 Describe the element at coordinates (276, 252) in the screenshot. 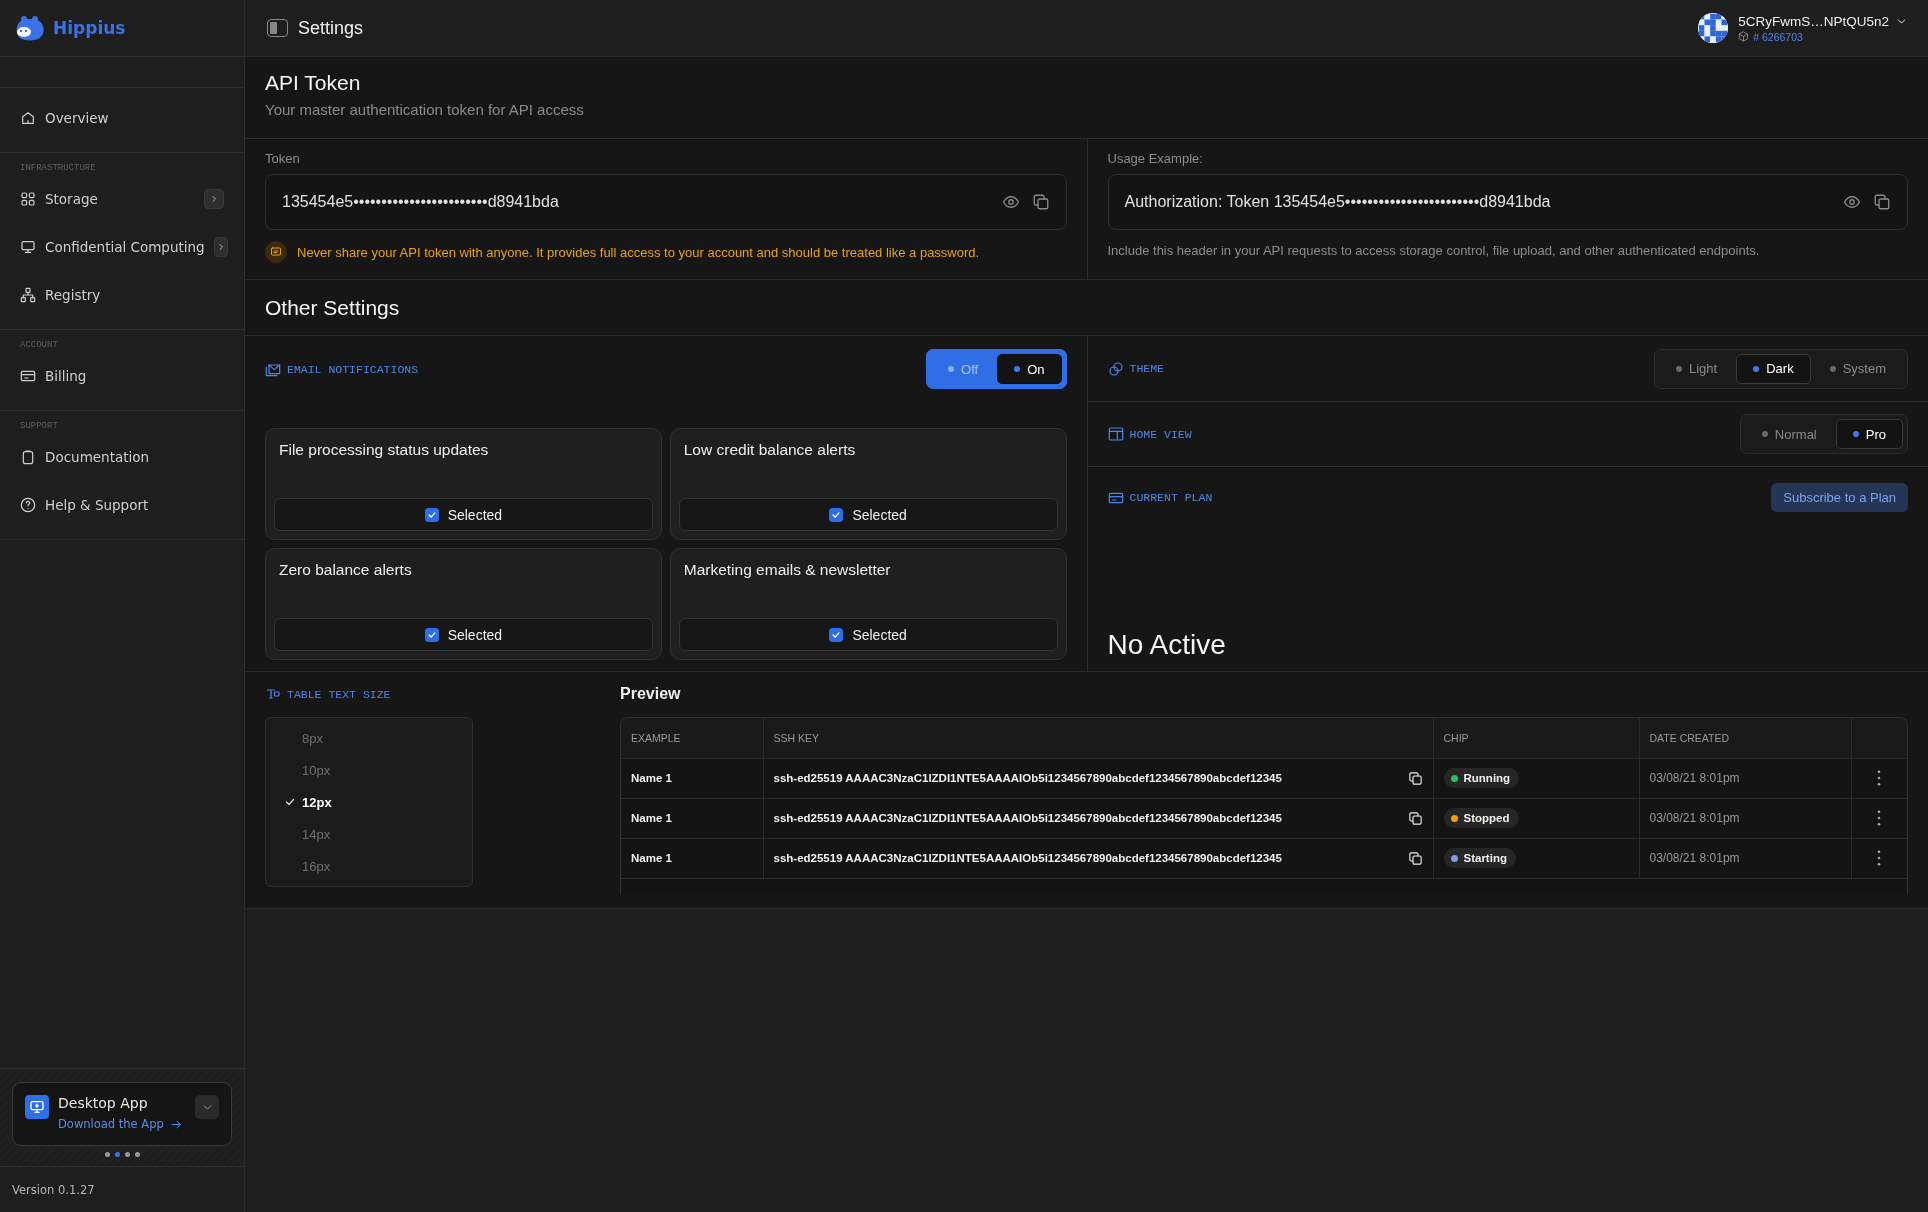

I see `chat-icon` at that location.